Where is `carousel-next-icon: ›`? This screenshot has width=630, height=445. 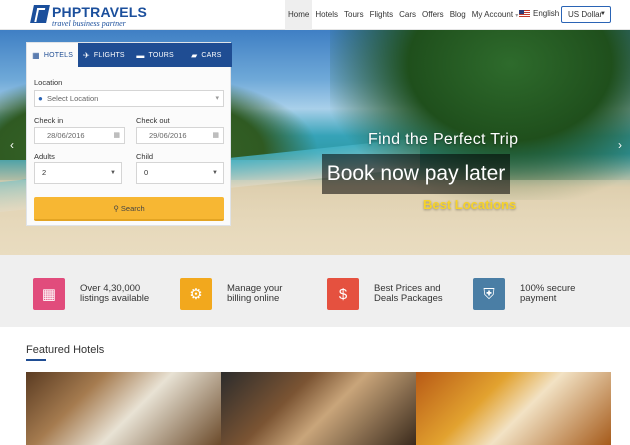 carousel-next-icon: › is located at coordinates (620, 145).